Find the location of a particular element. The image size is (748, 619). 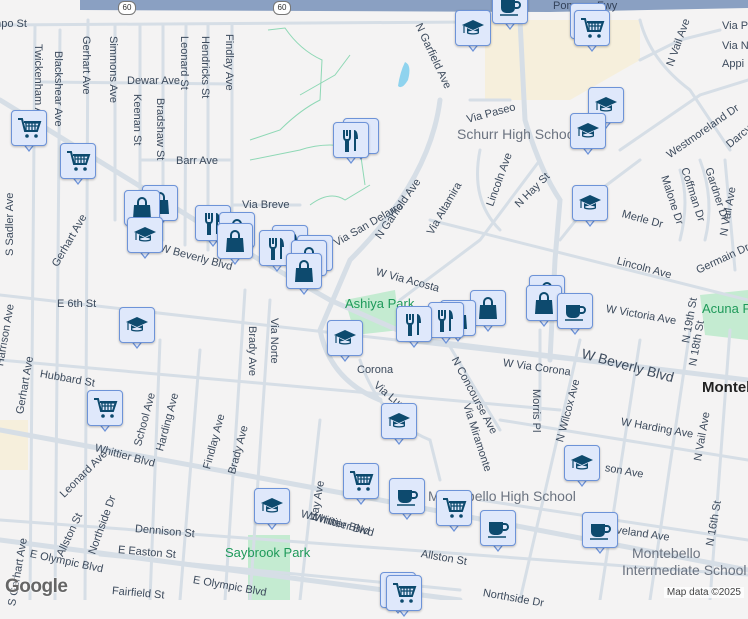

street-label: Via Breve is located at coordinates (266, 205).